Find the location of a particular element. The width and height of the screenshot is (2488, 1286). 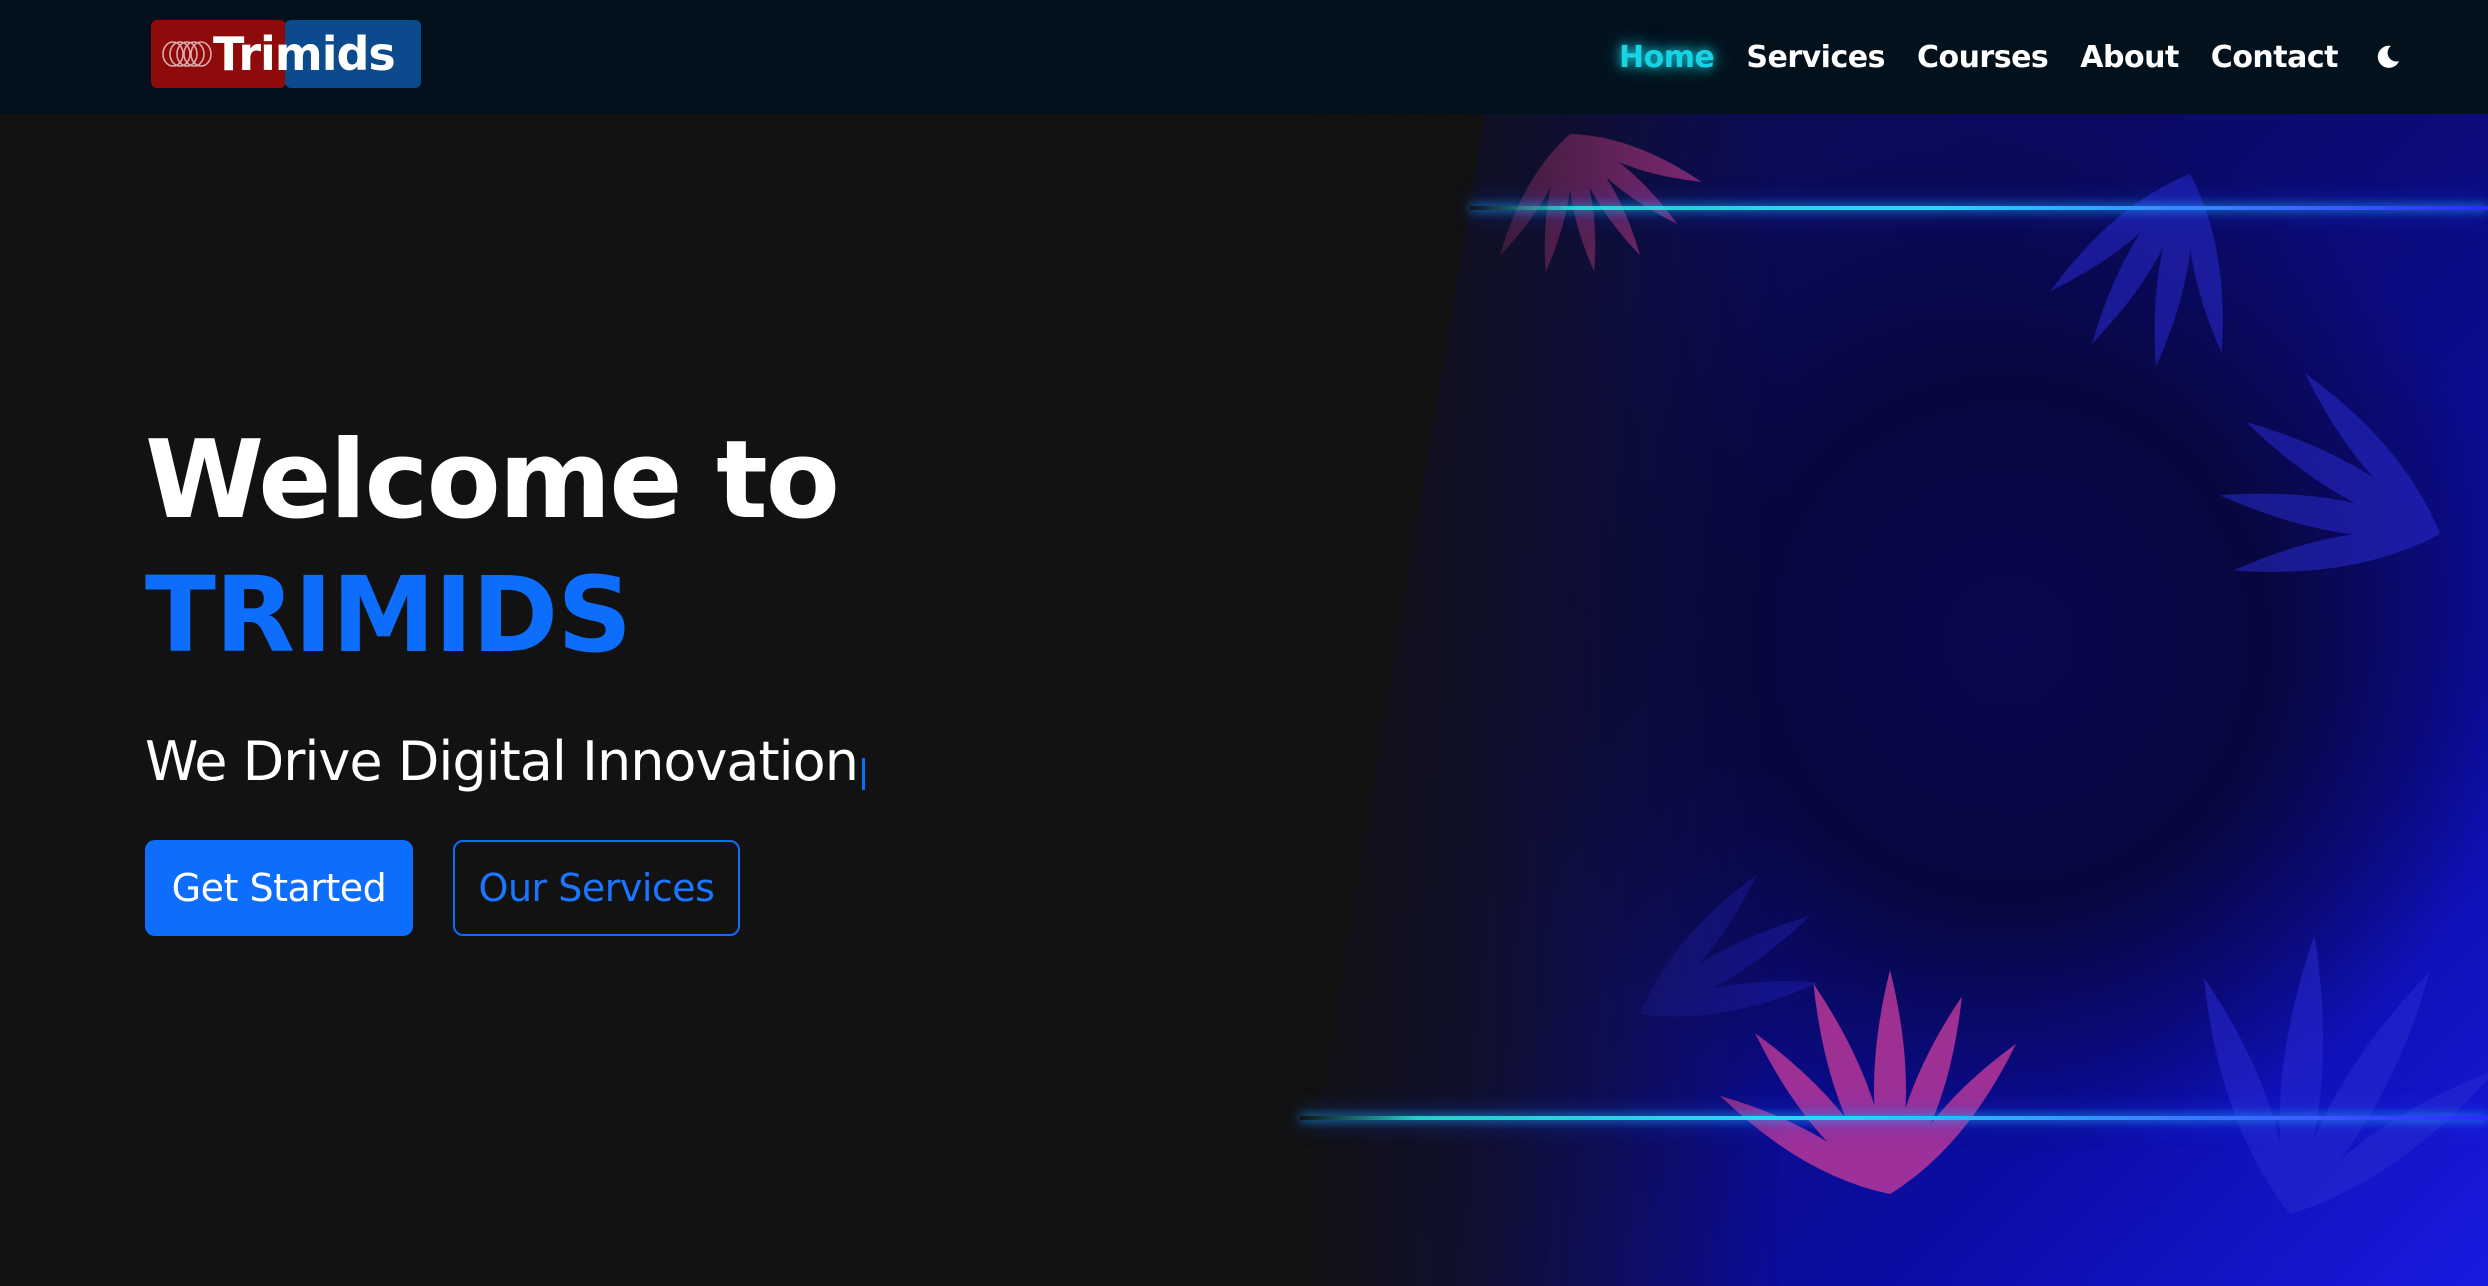

moon-icon is located at coordinates (2388, 56).